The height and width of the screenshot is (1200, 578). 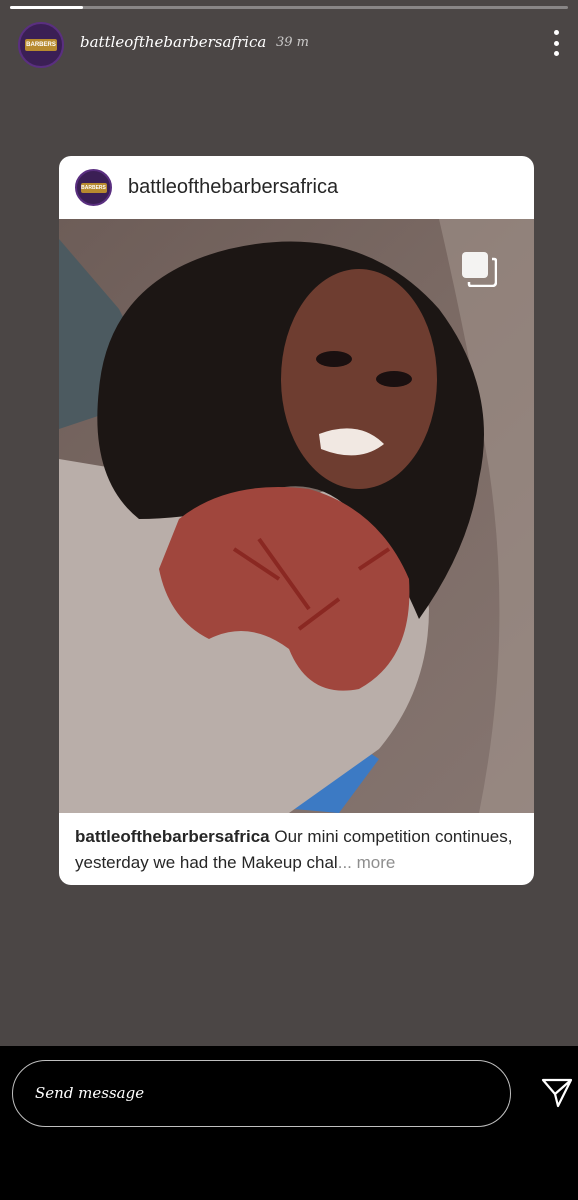 I want to click on caption-more-link: more, so click(x=374, y=862).